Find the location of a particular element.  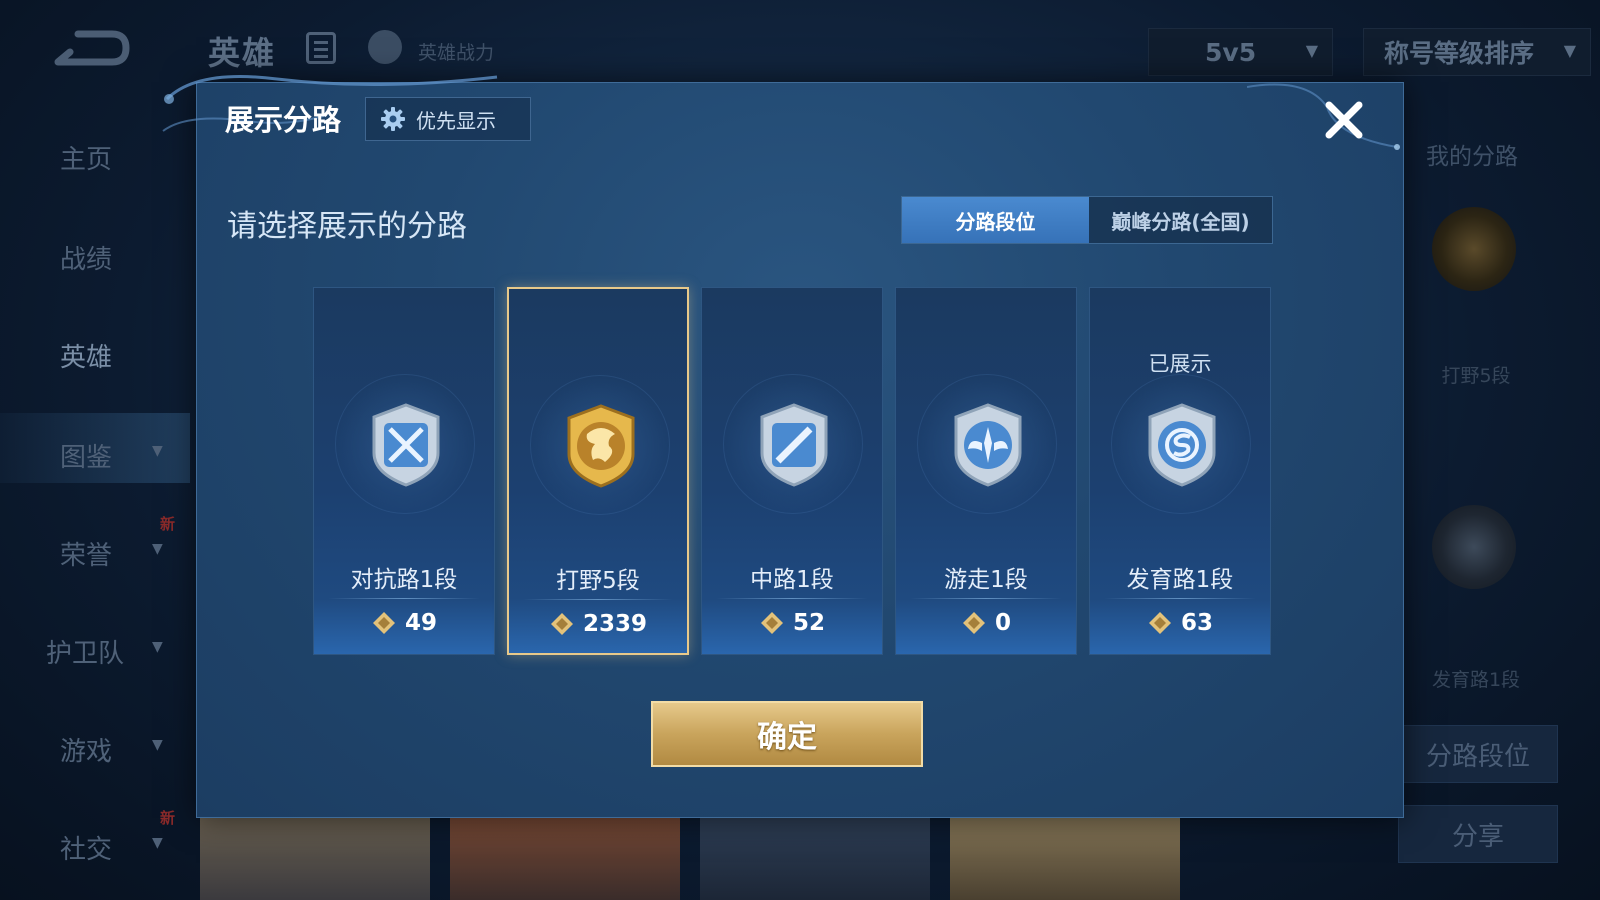

lane-name: 对抗路1段 is located at coordinates (404, 580).